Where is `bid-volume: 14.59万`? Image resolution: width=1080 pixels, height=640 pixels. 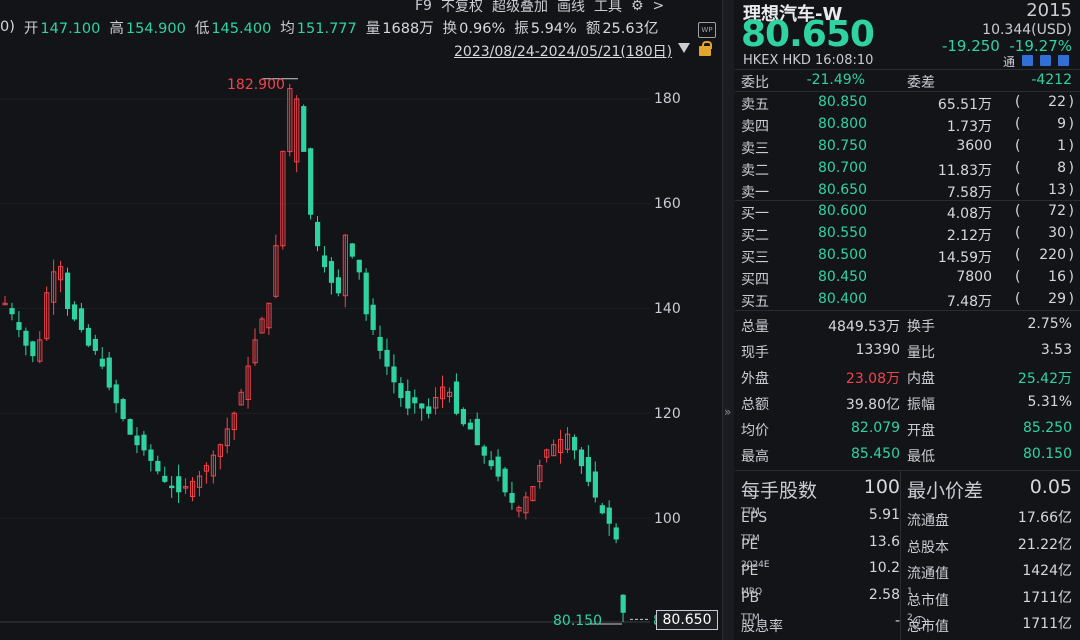
bid-volume: 14.59万 is located at coordinates (964, 258).